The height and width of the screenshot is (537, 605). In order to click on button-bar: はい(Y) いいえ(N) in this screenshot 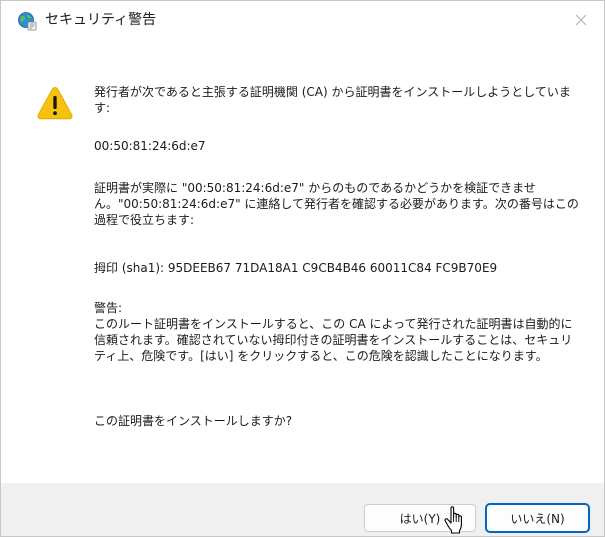, I will do `click(302, 509)`.